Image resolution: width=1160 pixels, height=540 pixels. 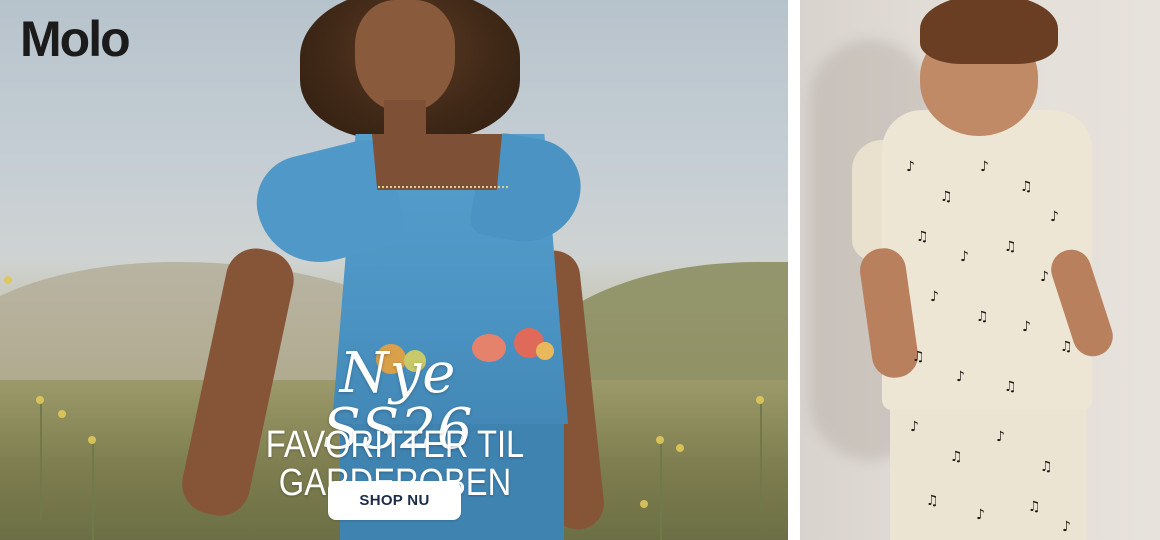 What do you see at coordinates (437, 162) in the screenshot?
I see `top-neckline` at bounding box center [437, 162].